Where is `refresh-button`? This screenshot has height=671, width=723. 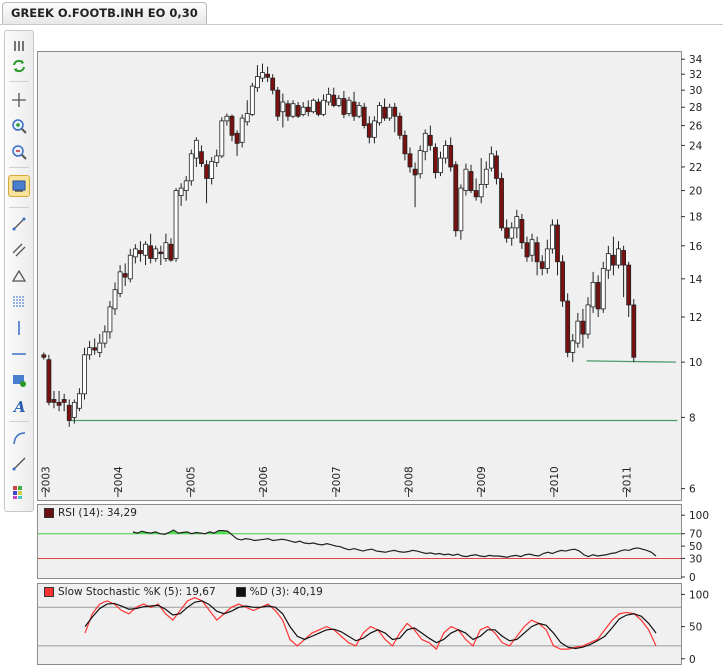
refresh-button is located at coordinates (19, 66).